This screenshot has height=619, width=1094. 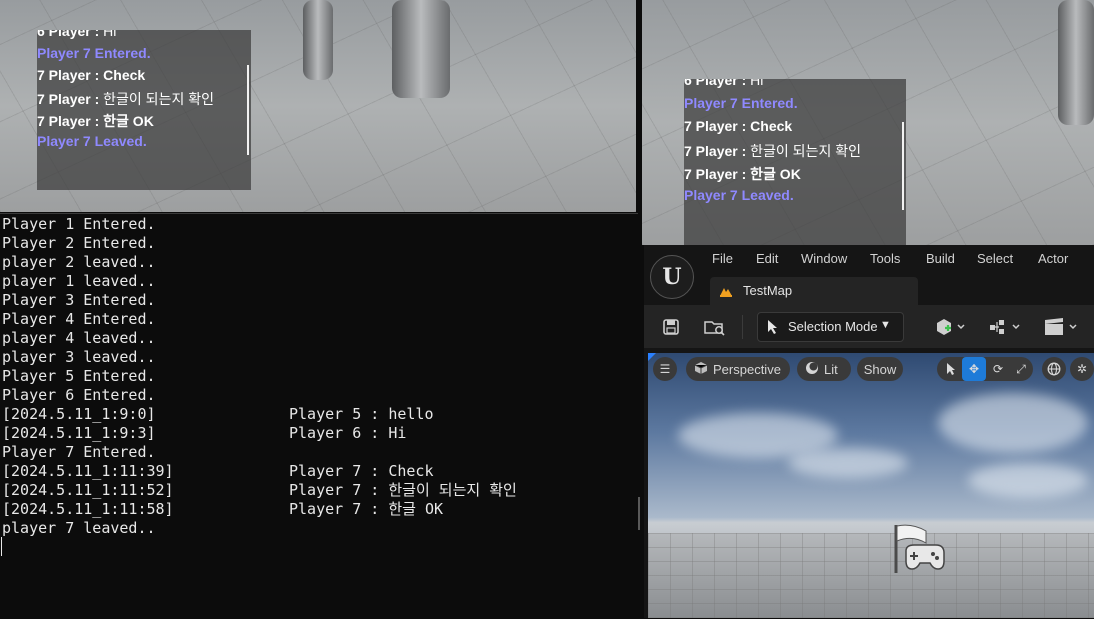 What do you see at coordinates (672, 277) in the screenshot?
I see `unreal-logo-icon: U` at bounding box center [672, 277].